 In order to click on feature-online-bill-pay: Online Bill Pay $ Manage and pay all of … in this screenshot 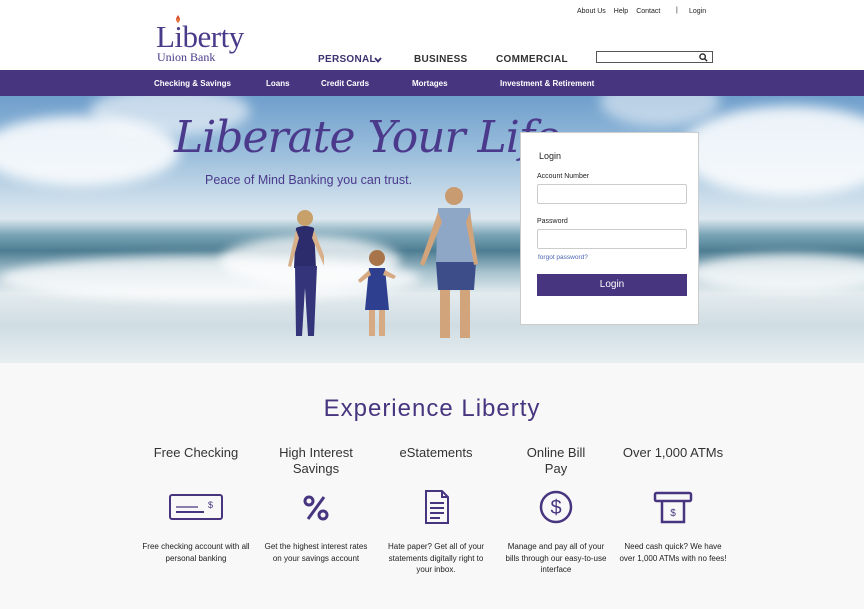, I will do `click(556, 510)`.